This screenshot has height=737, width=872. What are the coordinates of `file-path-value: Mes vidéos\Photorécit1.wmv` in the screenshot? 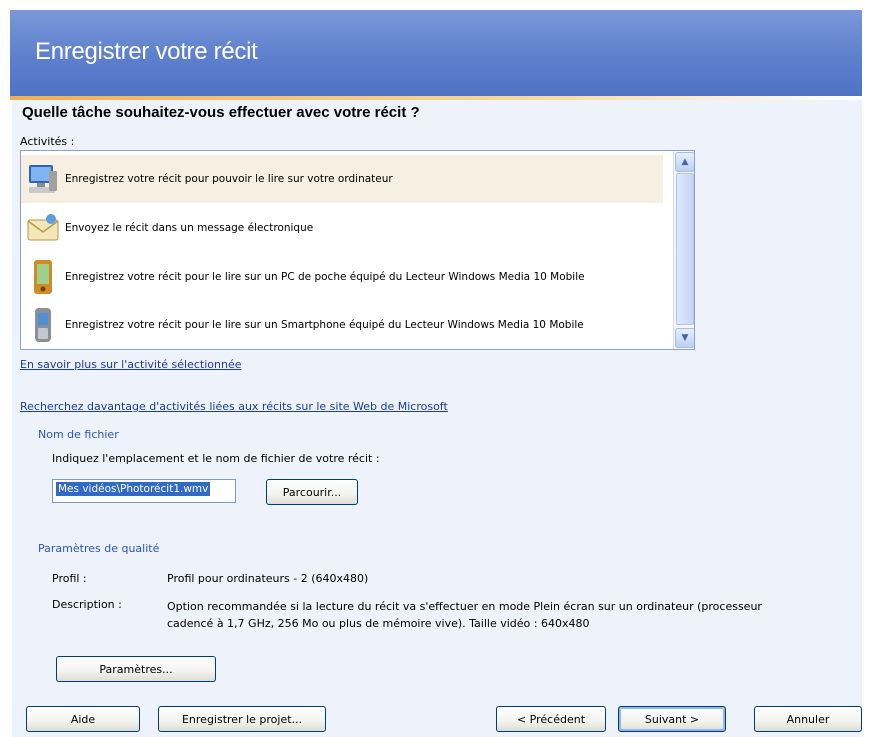 It's located at (133, 489).